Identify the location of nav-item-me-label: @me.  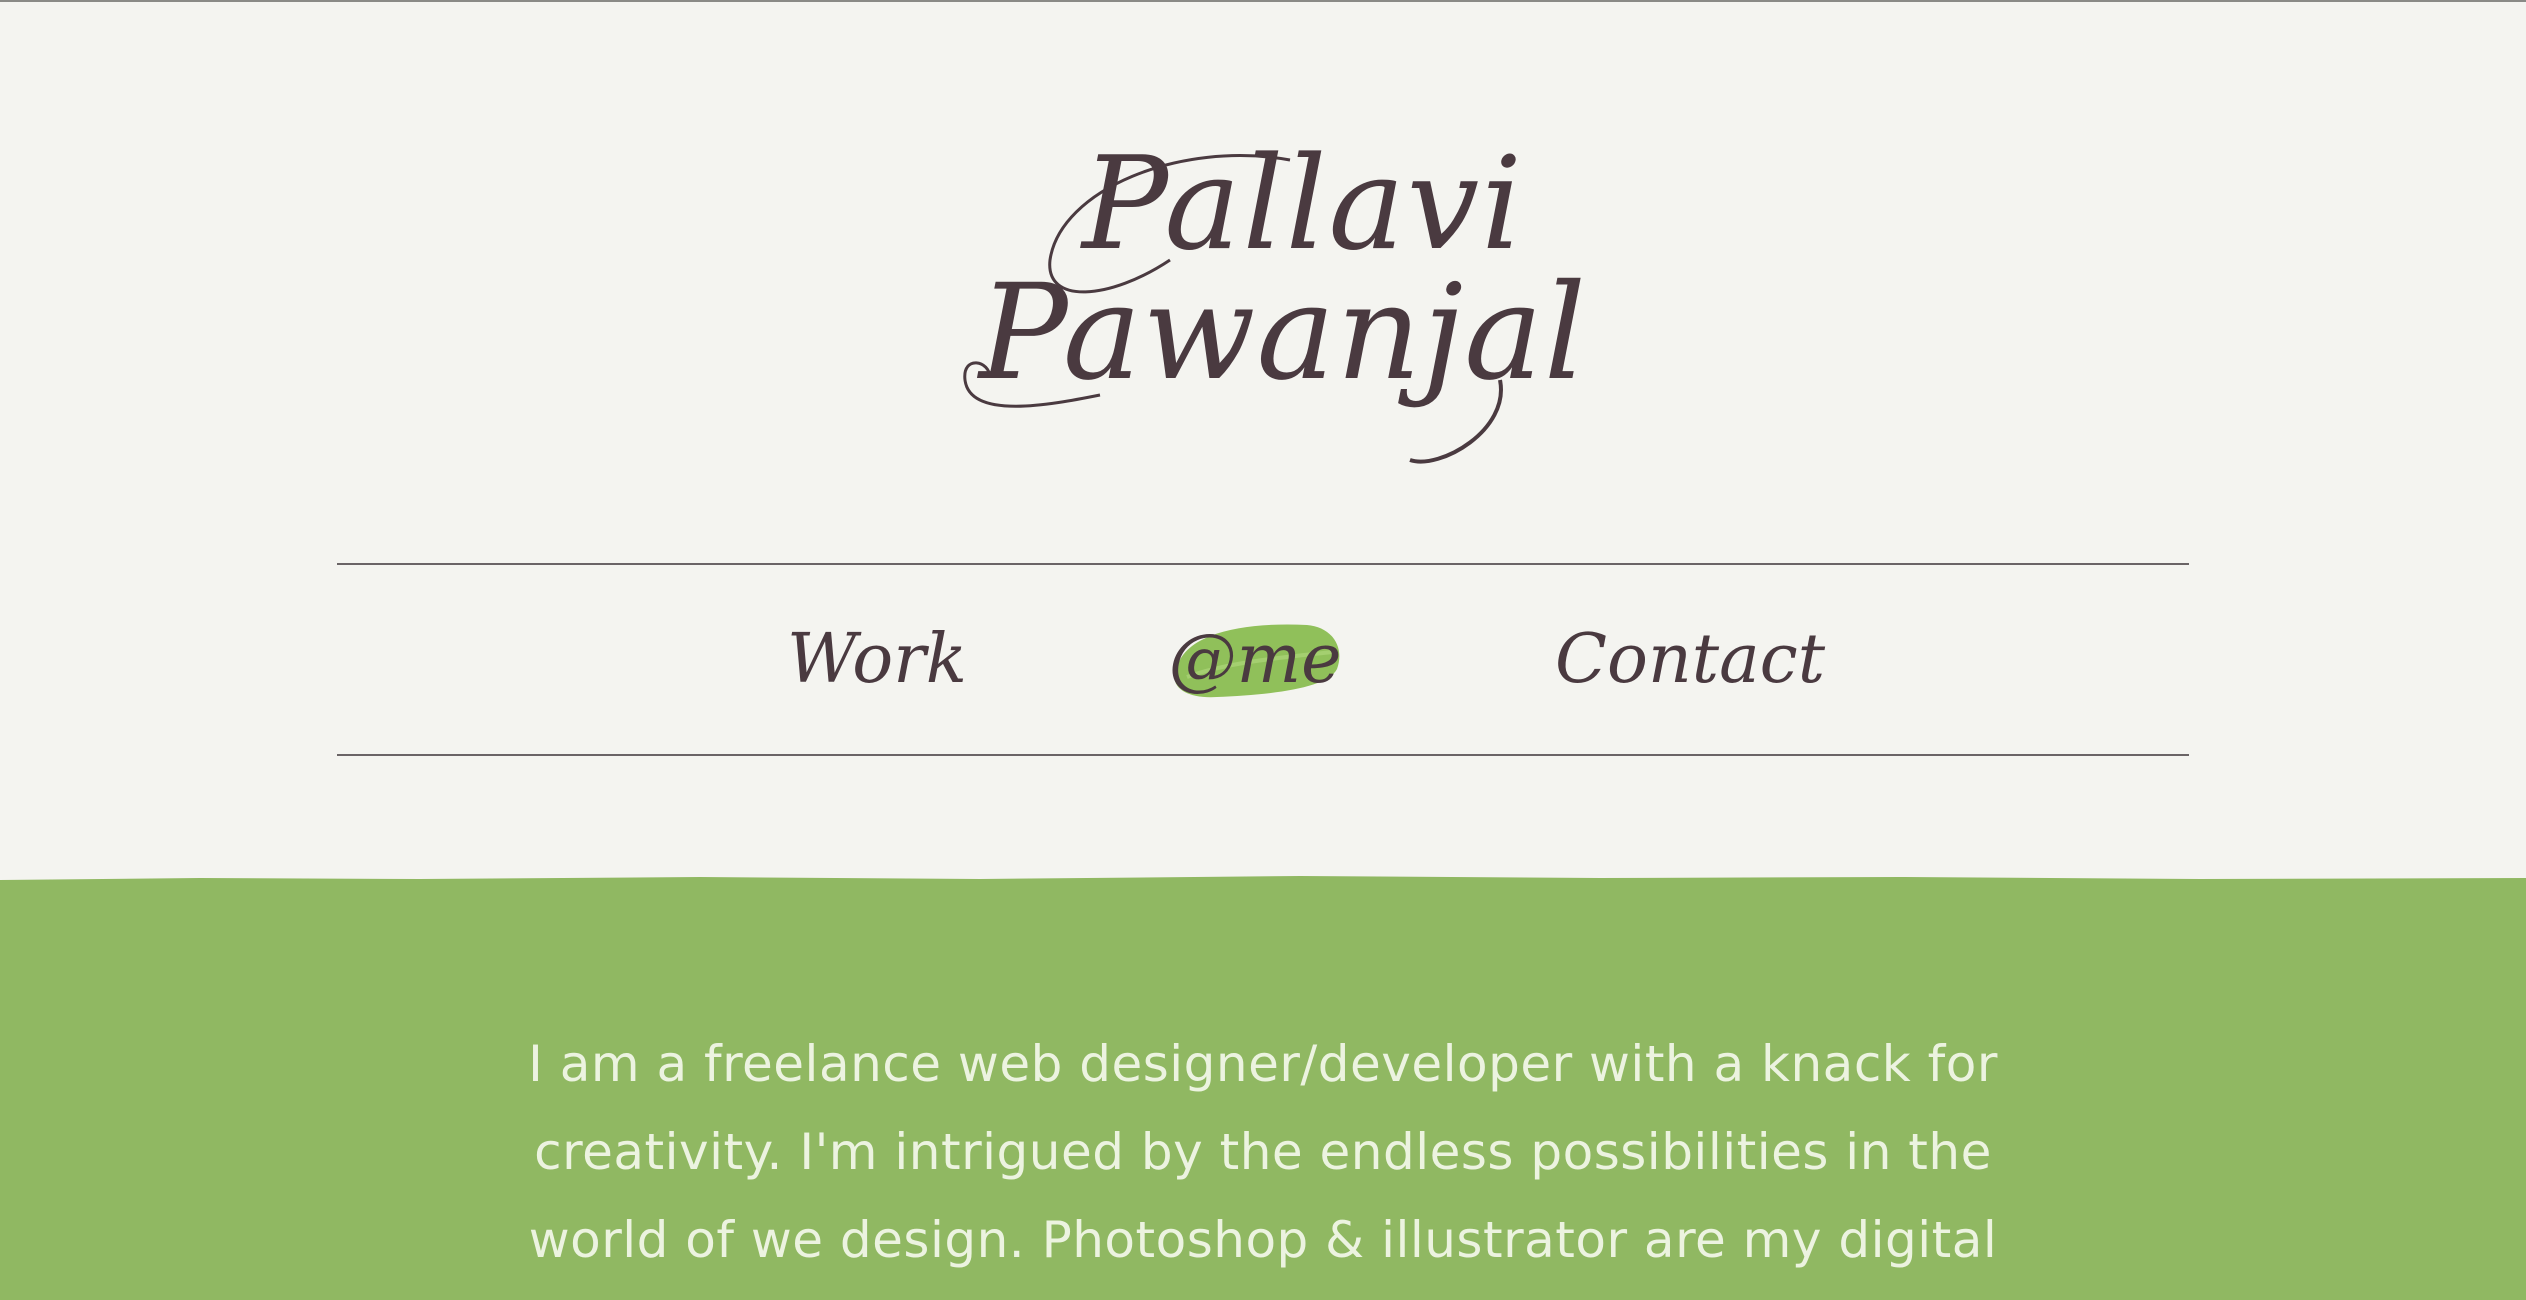
(1255, 659).